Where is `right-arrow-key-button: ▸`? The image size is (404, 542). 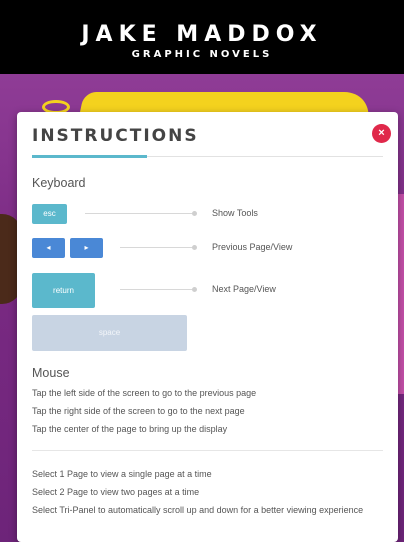
right-arrow-key-button: ▸ is located at coordinates (86, 248).